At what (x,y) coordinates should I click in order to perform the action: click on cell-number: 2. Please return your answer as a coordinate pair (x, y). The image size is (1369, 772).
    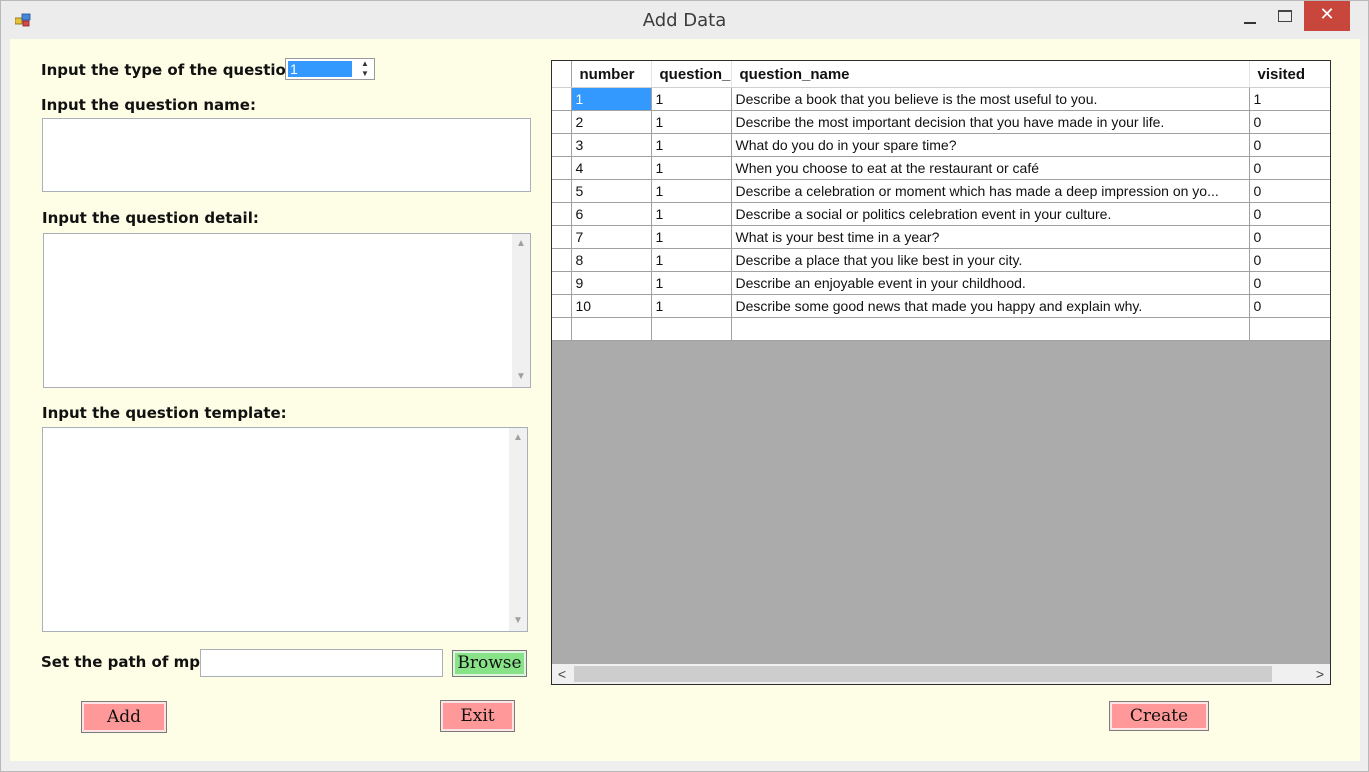
    Looking at the image, I should click on (611, 122).